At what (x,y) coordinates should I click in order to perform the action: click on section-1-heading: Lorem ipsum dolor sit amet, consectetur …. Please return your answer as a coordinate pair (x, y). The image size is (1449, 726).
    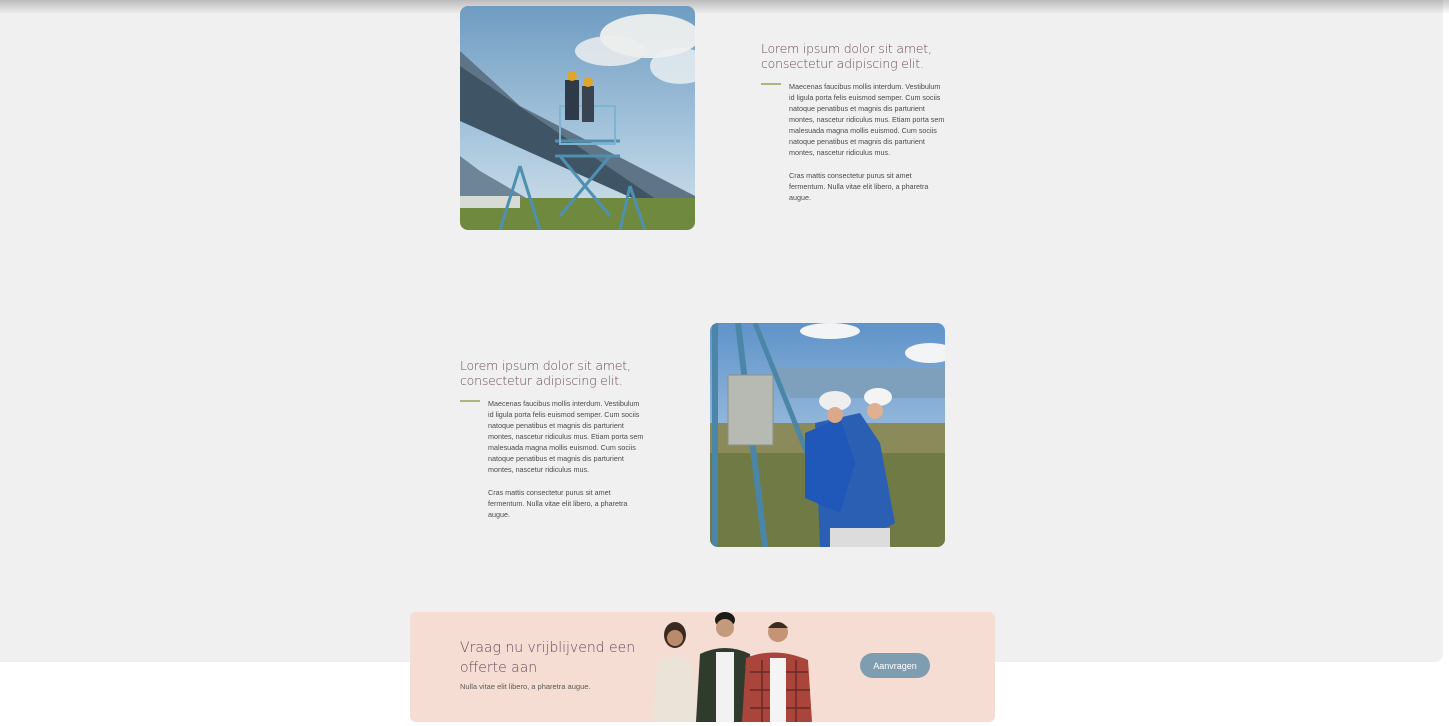
    Looking at the image, I should click on (846, 56).